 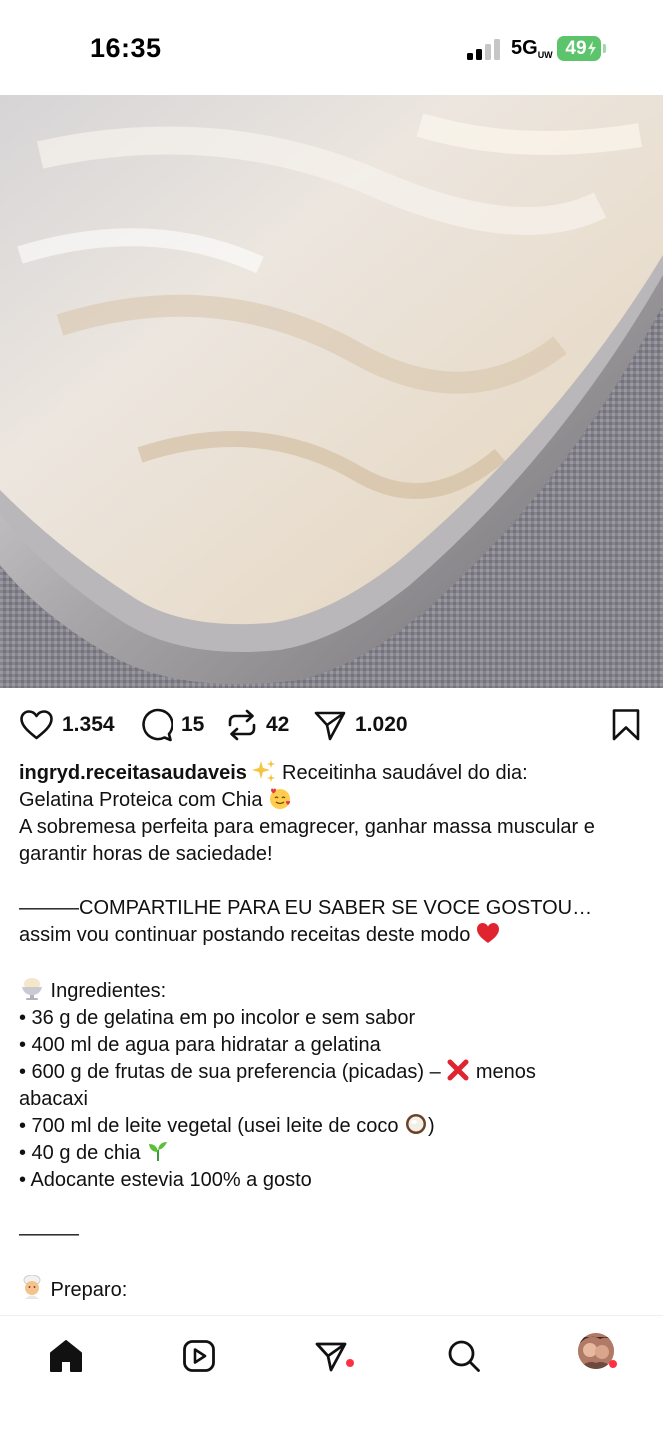 What do you see at coordinates (416, 1124) in the screenshot?
I see `coconut-icon` at bounding box center [416, 1124].